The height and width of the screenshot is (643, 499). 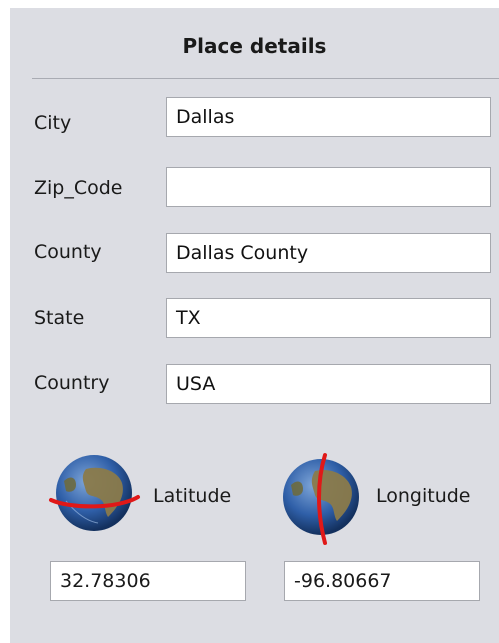 What do you see at coordinates (321, 499) in the screenshot?
I see `globe-longitude-icon` at bounding box center [321, 499].